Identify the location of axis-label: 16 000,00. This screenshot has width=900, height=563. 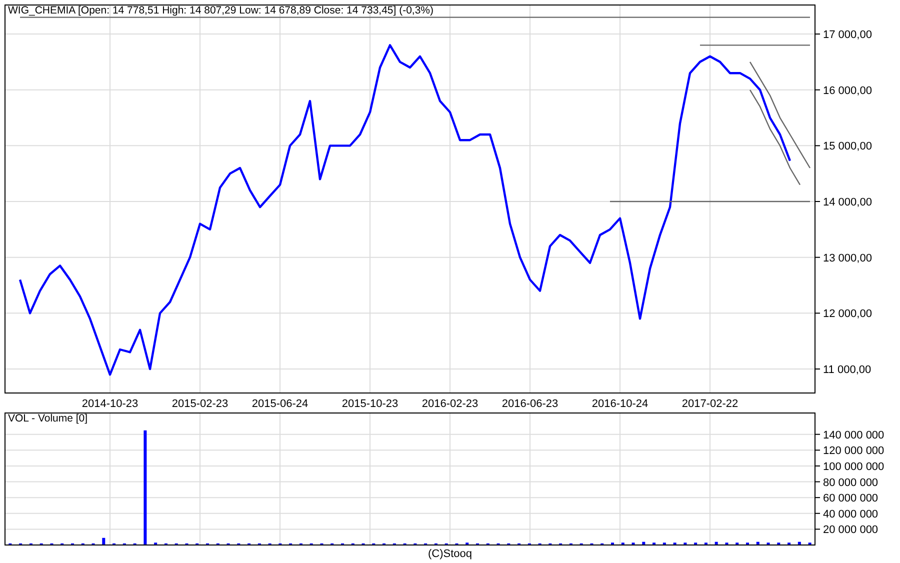
(847, 90).